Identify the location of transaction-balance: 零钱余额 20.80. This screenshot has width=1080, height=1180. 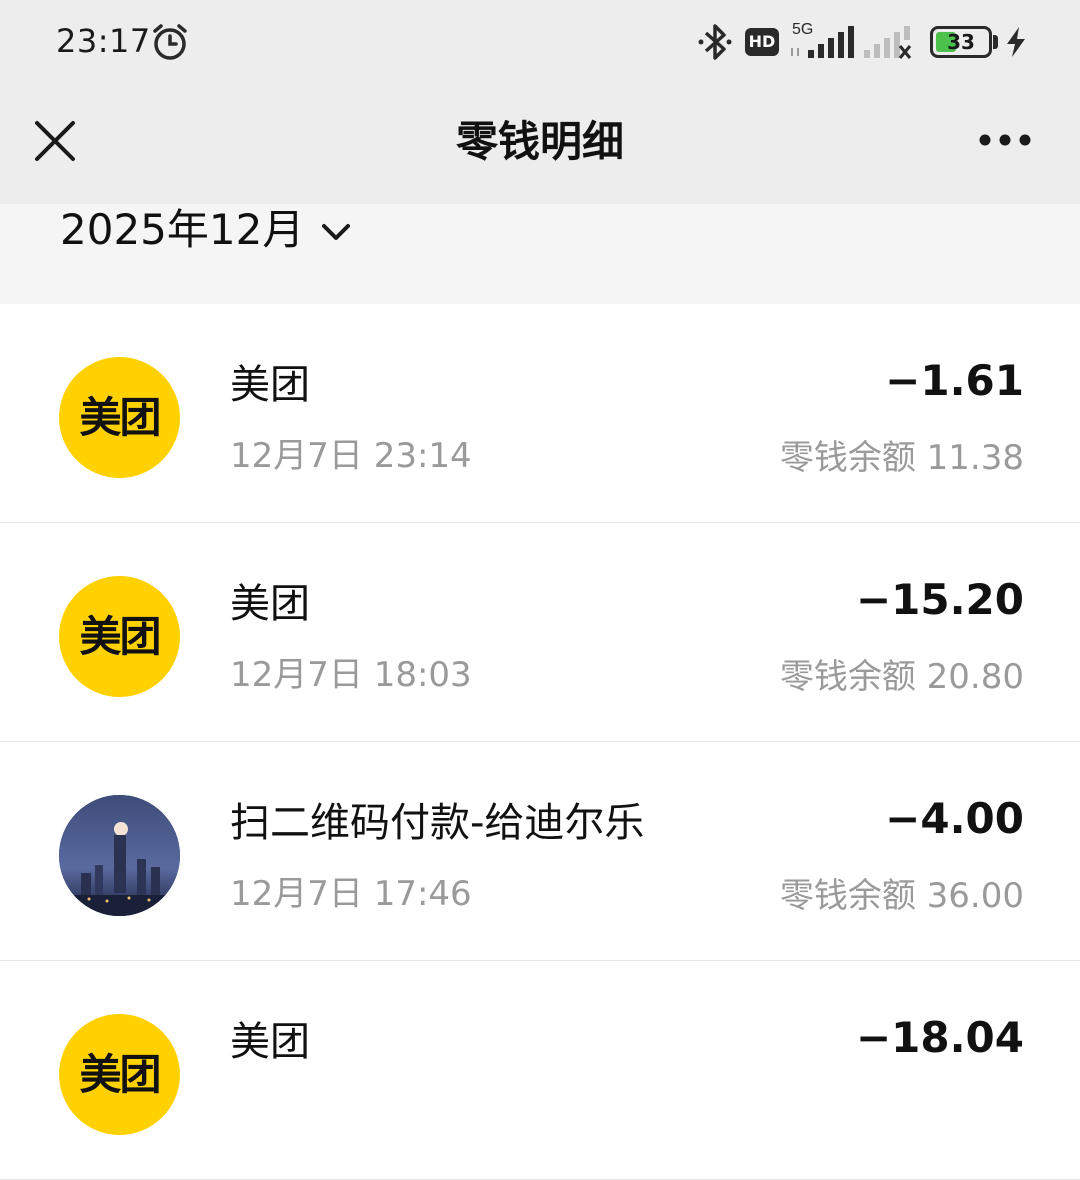
(901, 677).